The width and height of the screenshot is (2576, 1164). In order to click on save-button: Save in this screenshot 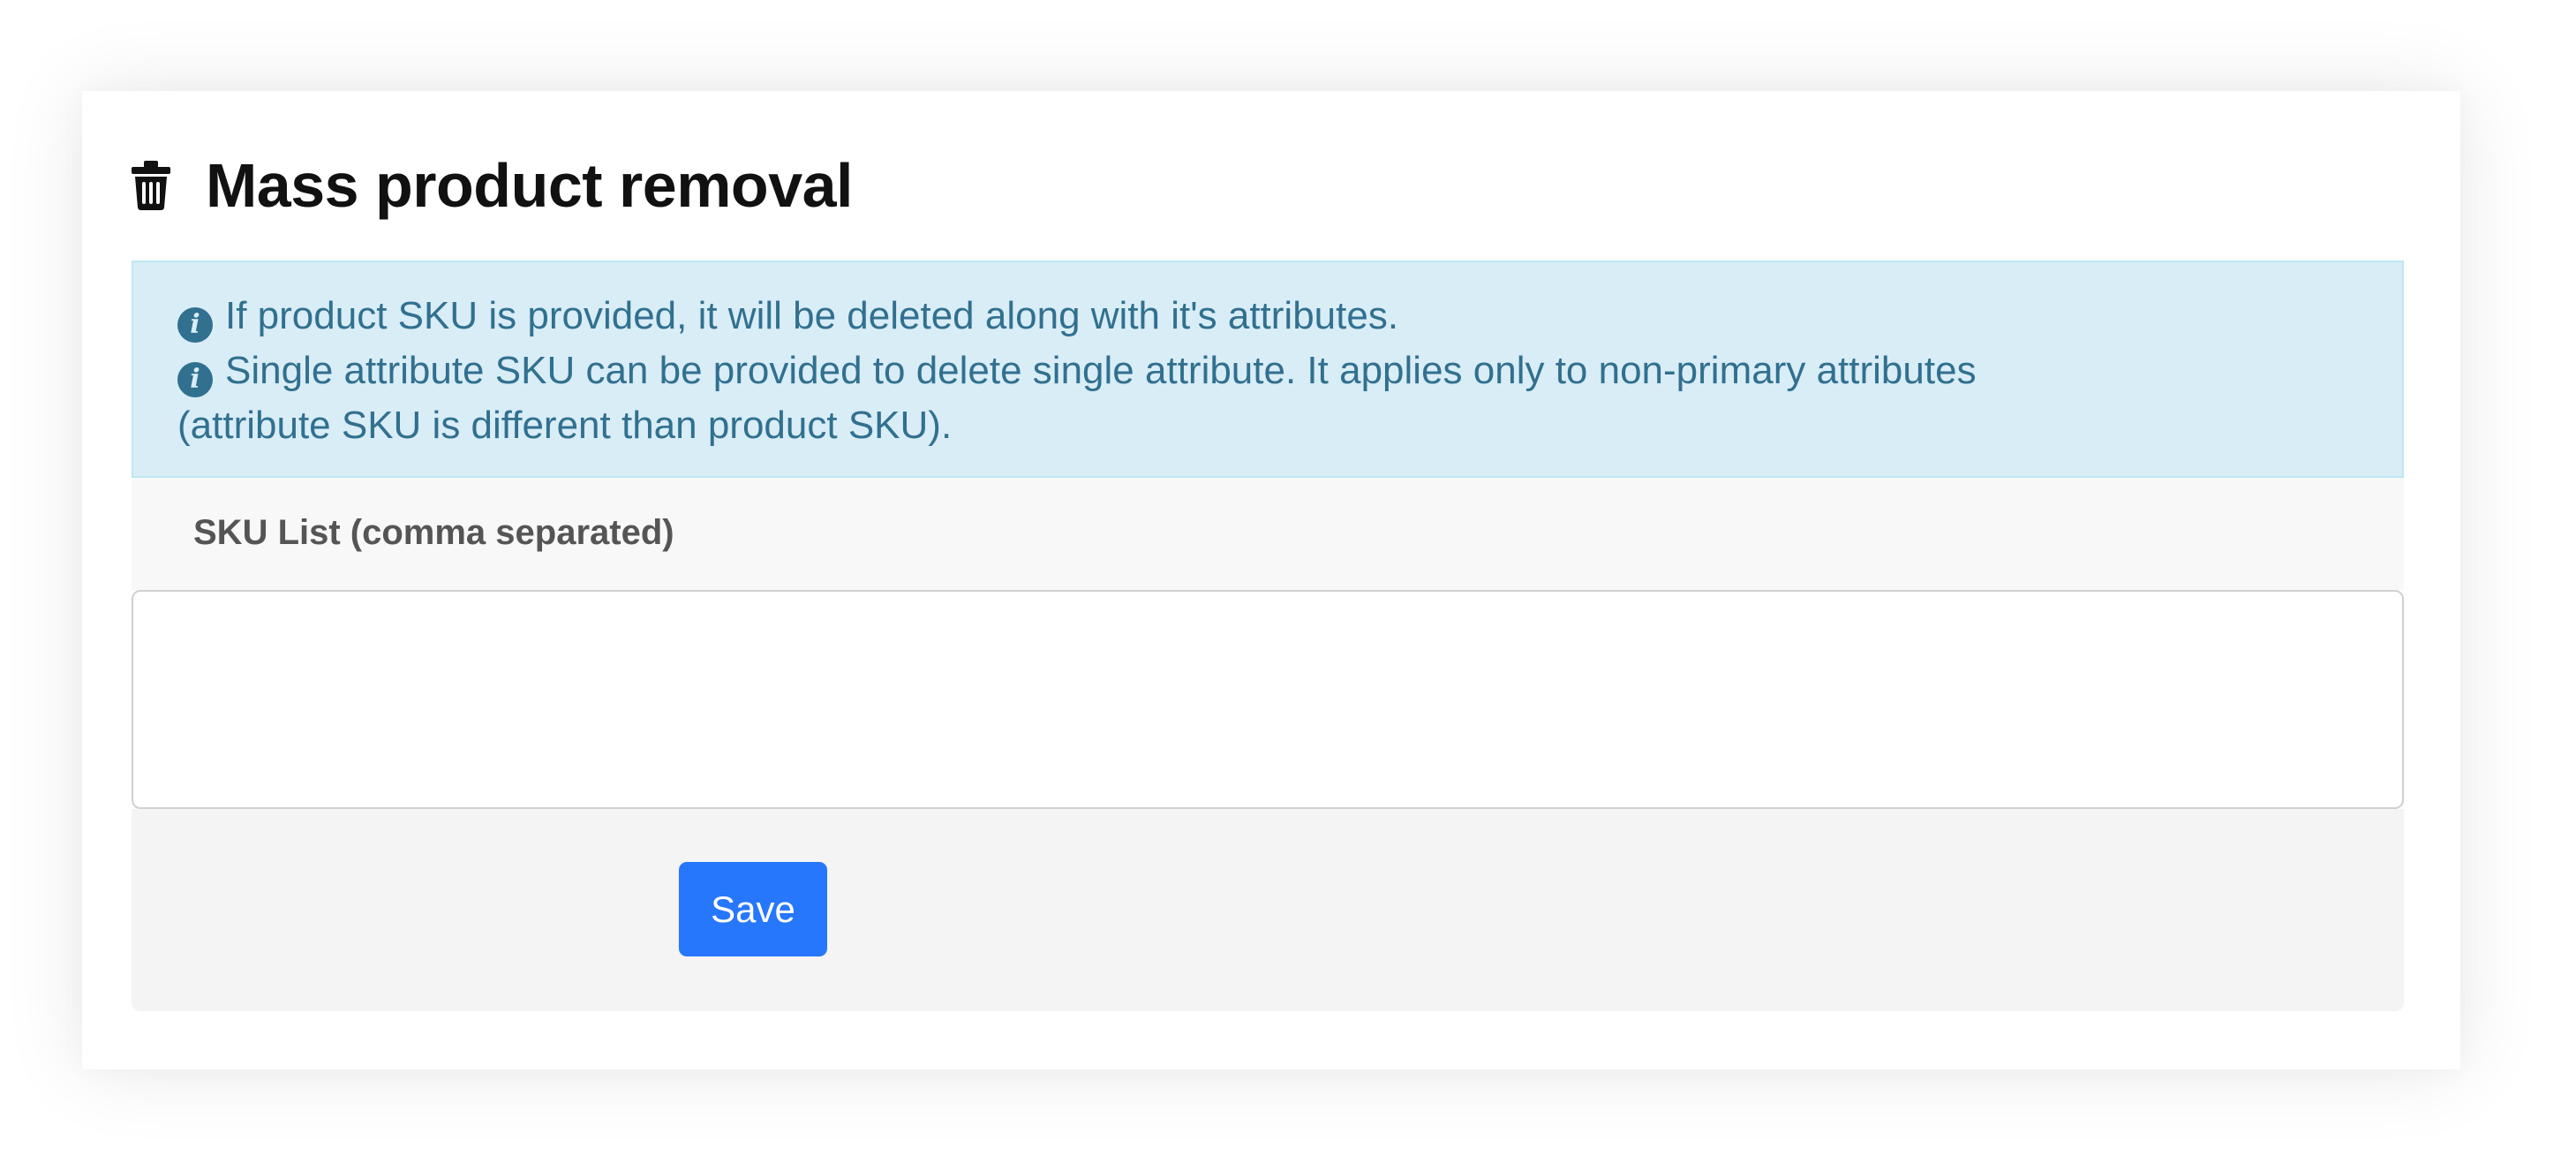, I will do `click(753, 909)`.